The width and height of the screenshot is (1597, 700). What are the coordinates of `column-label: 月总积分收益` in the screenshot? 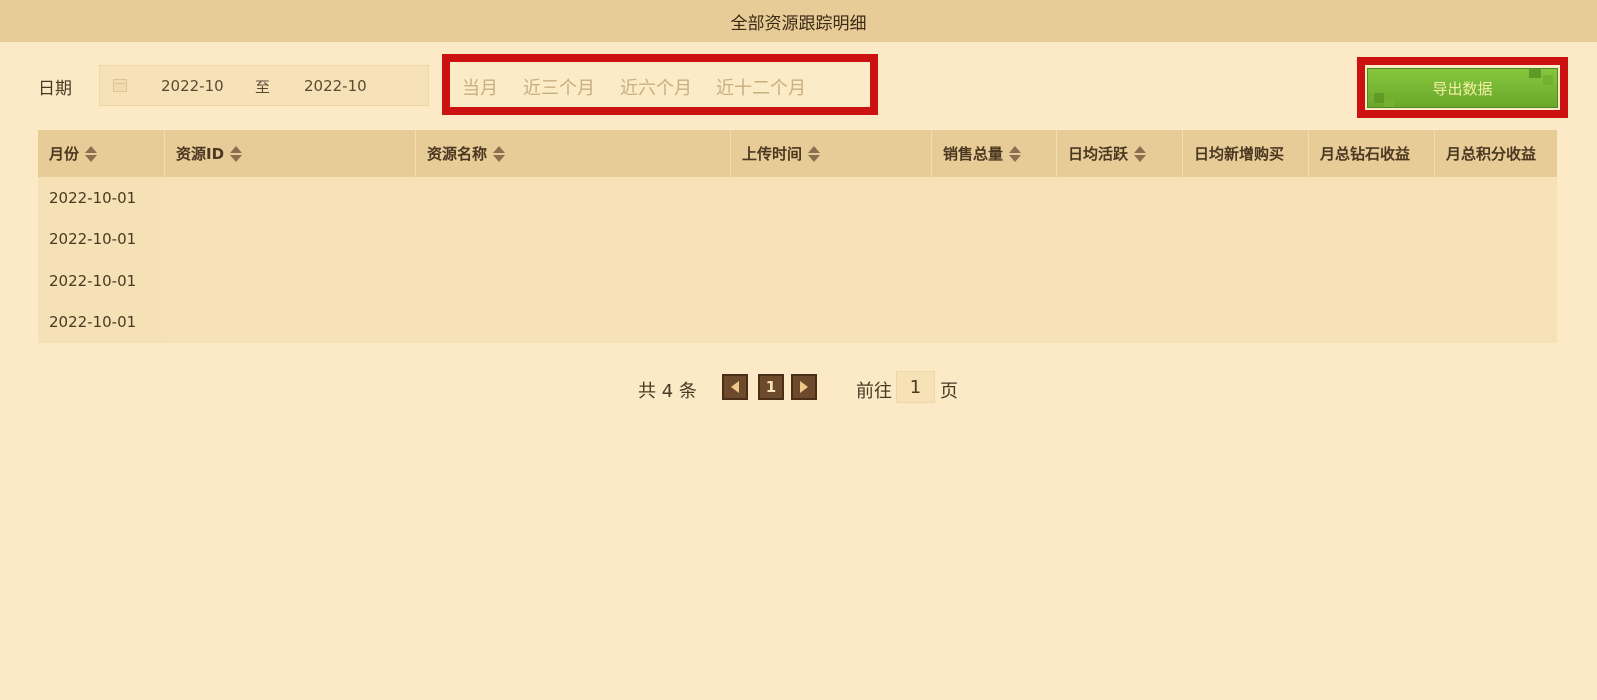 It's located at (1491, 154).